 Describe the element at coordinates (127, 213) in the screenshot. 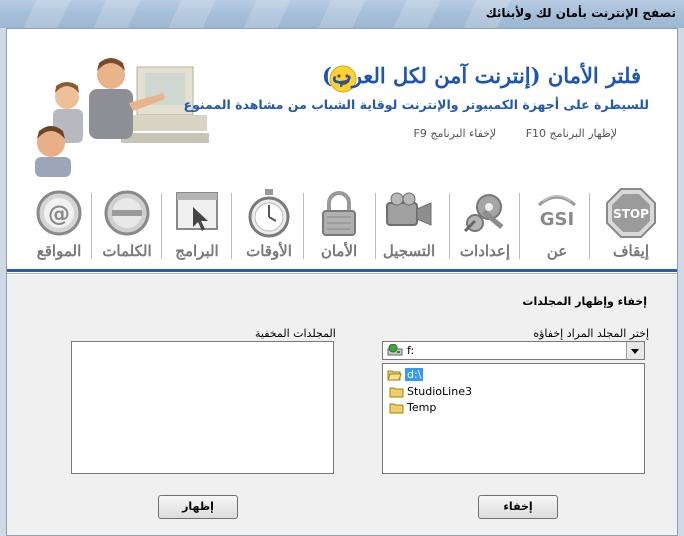

I see `words-disc-icon` at that location.